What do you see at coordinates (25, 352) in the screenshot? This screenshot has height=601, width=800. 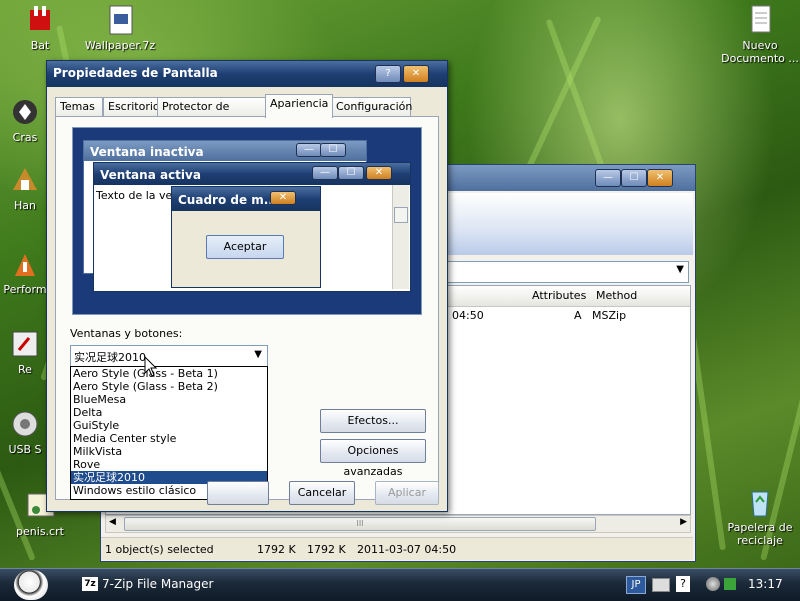 I see `desktop-icon-re: Re` at bounding box center [25, 352].